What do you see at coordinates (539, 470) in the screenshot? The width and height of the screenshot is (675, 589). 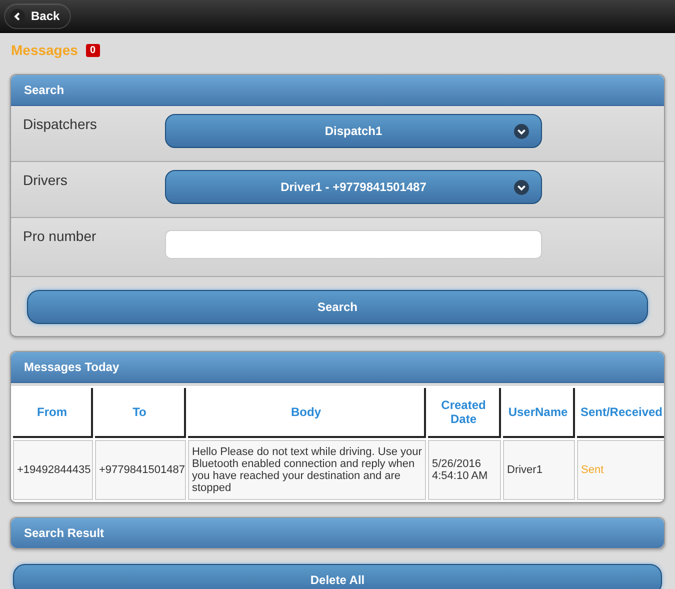 I see `table-cell: Driver1` at bounding box center [539, 470].